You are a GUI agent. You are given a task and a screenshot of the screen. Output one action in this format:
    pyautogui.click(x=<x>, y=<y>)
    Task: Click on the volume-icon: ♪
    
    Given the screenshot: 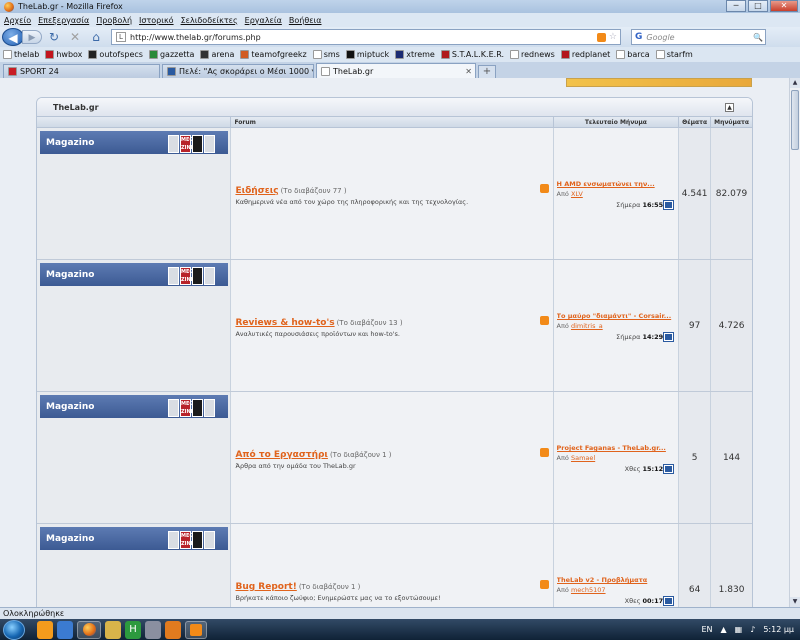 What is the action you would take?
    pyautogui.click(x=752, y=629)
    